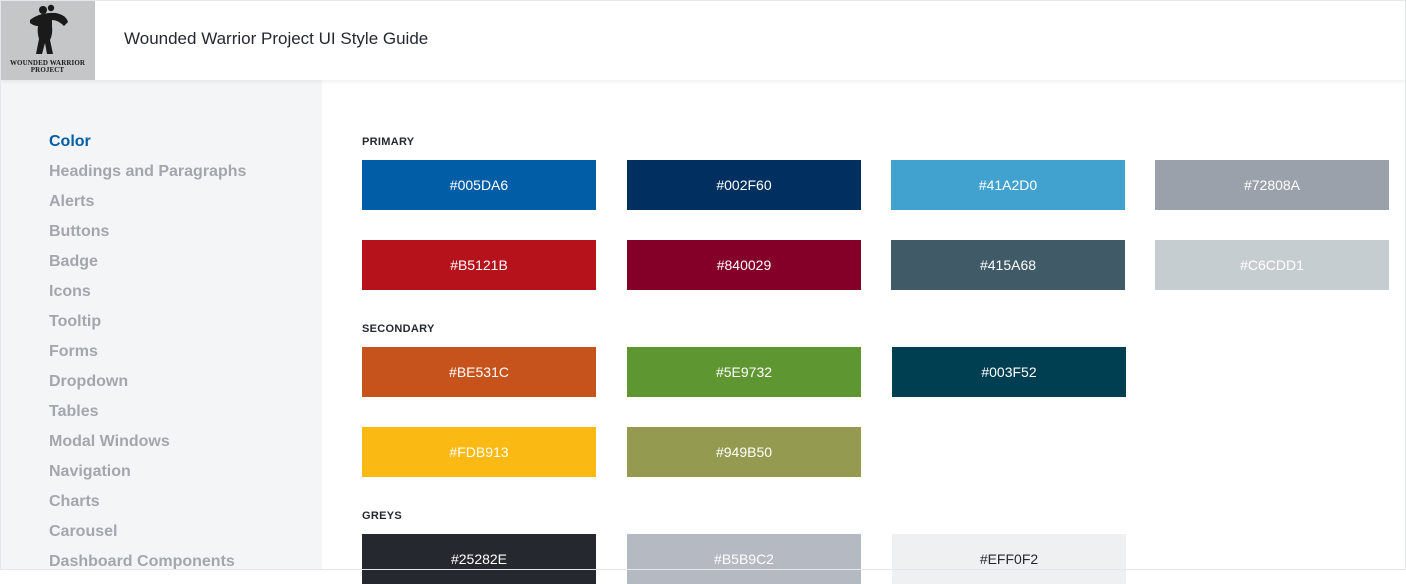  Describe the element at coordinates (147, 237) in the screenshot. I see `sidebar-item-buttons: Buttons` at that location.